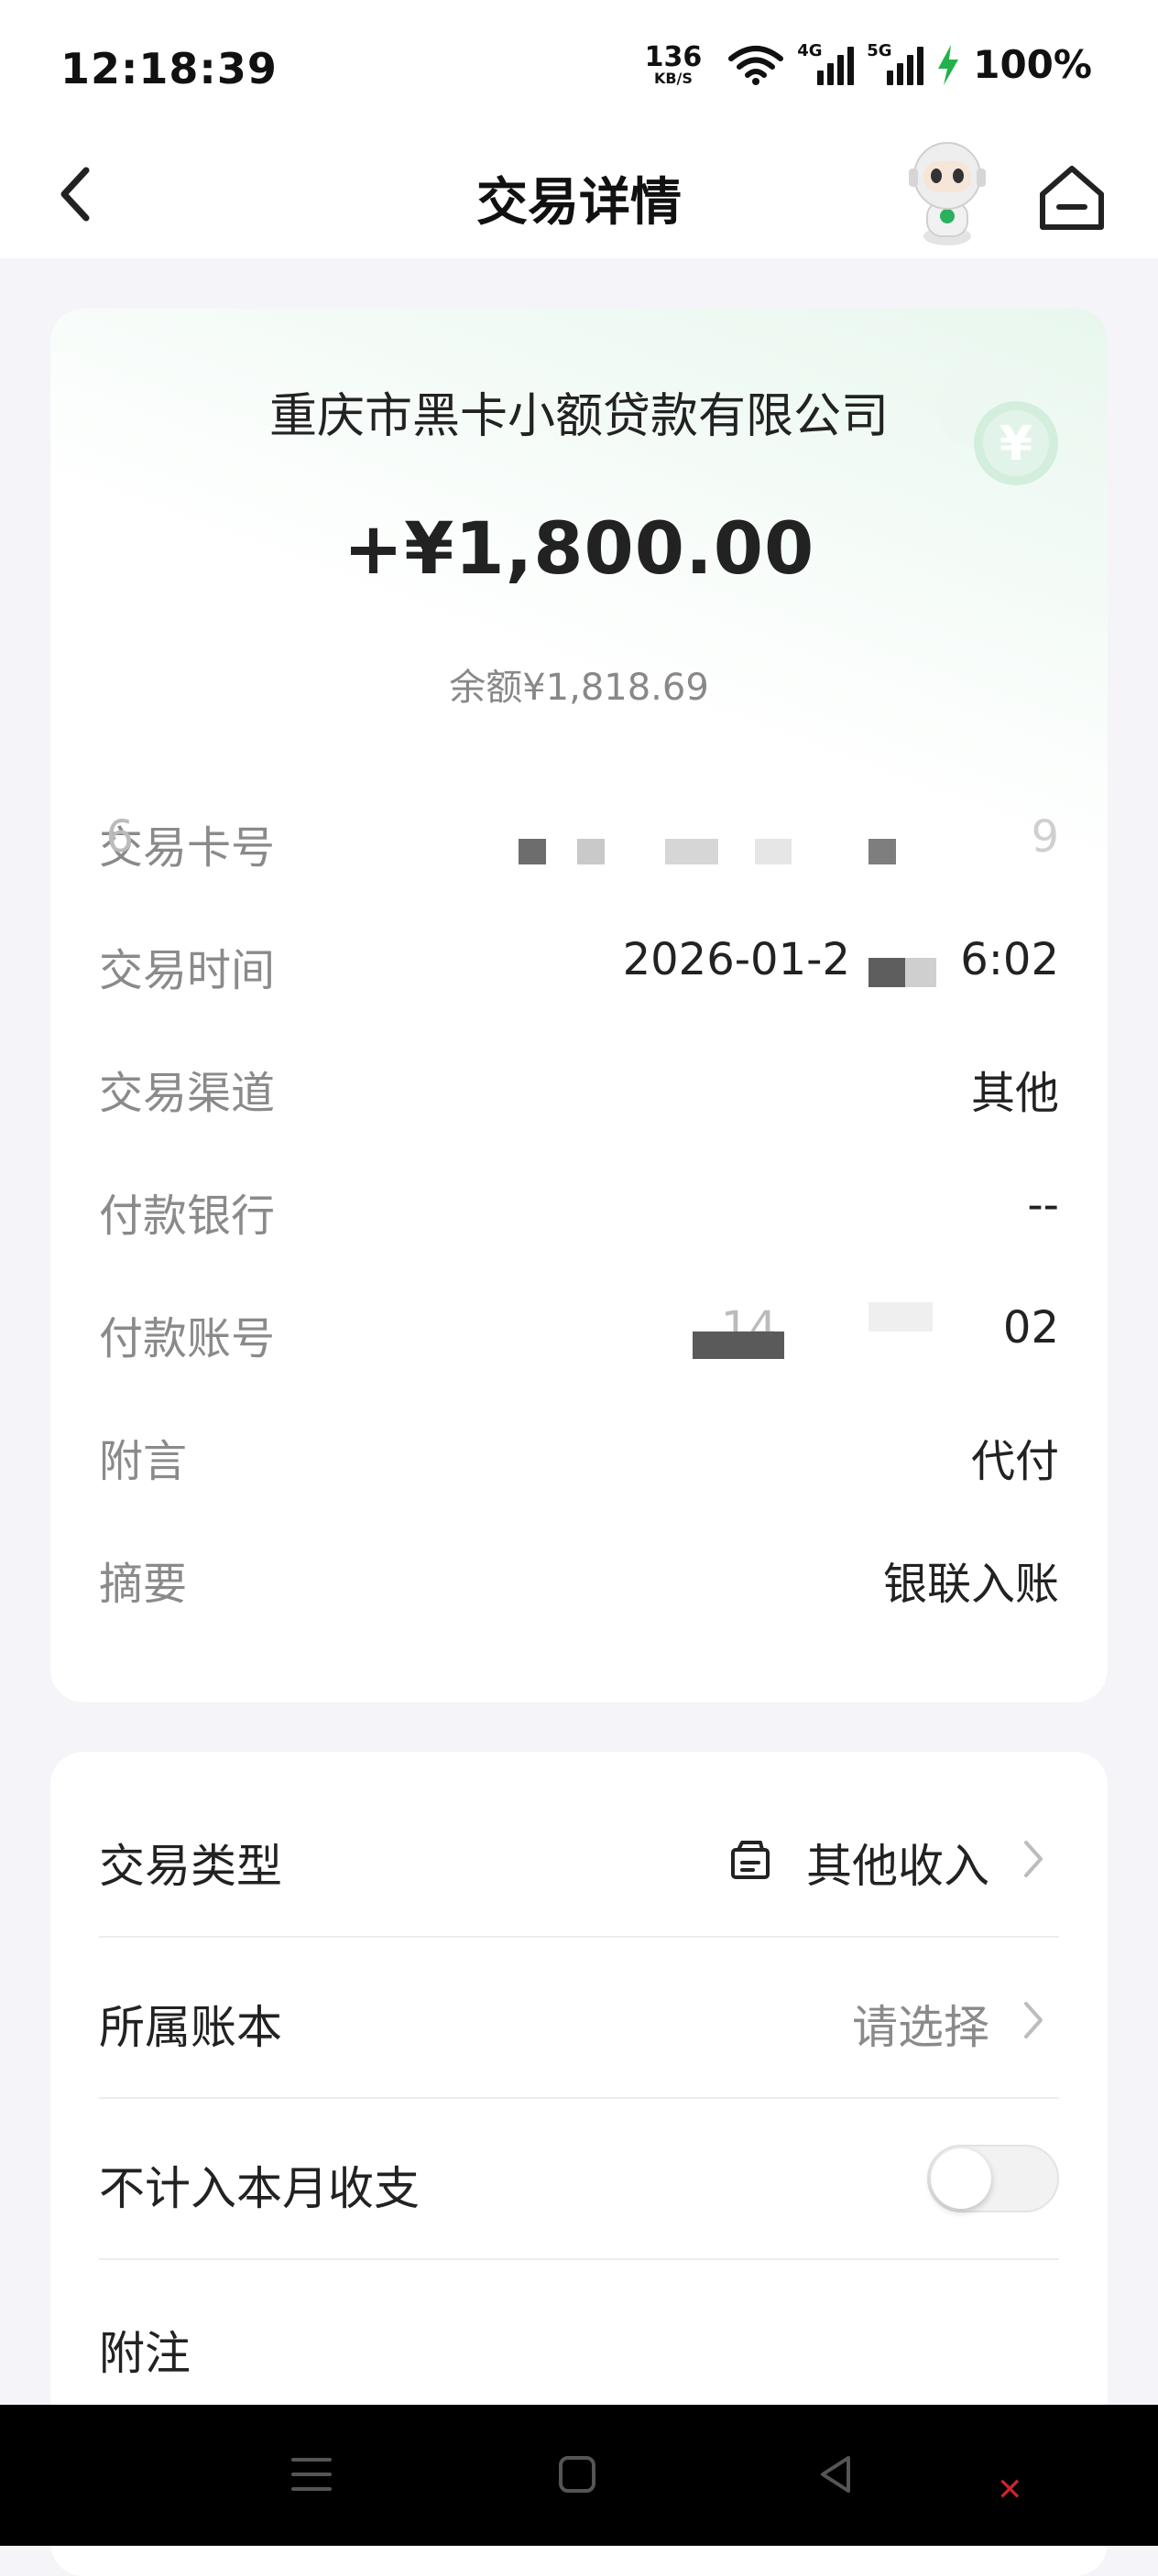 The height and width of the screenshot is (2576, 1158). What do you see at coordinates (1030, 1327) in the screenshot?
I see `payer-account-tail: 02` at bounding box center [1030, 1327].